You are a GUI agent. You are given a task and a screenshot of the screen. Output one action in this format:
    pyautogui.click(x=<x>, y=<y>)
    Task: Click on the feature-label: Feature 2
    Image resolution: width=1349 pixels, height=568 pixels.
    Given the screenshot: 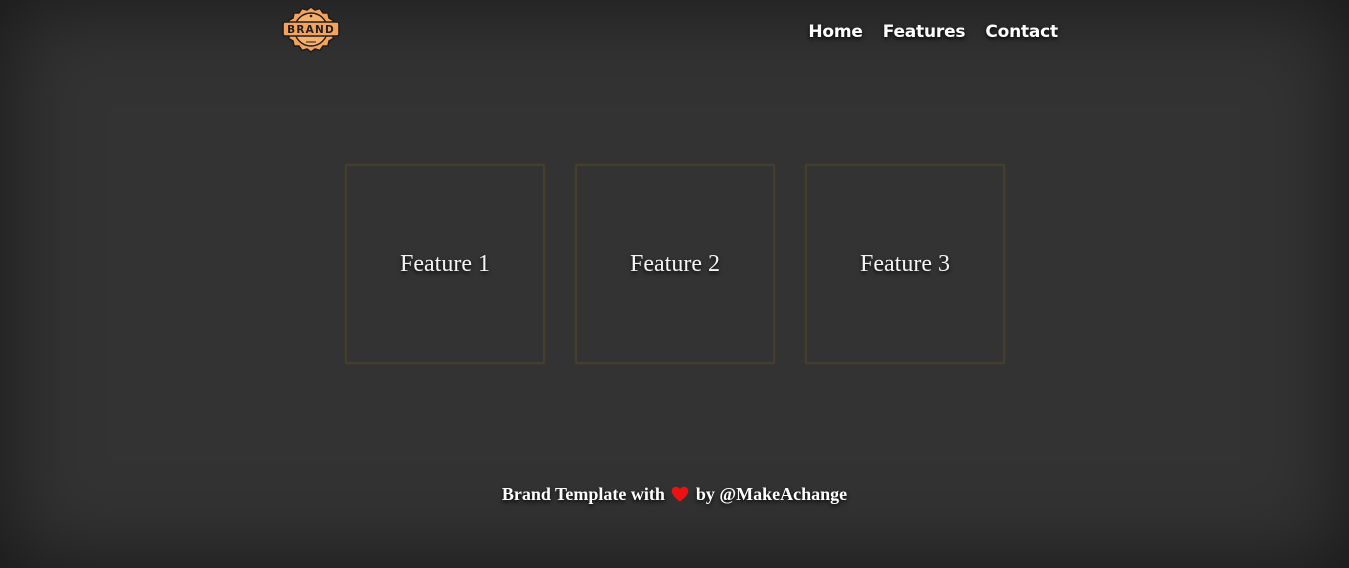 What is the action you would take?
    pyautogui.click(x=675, y=263)
    